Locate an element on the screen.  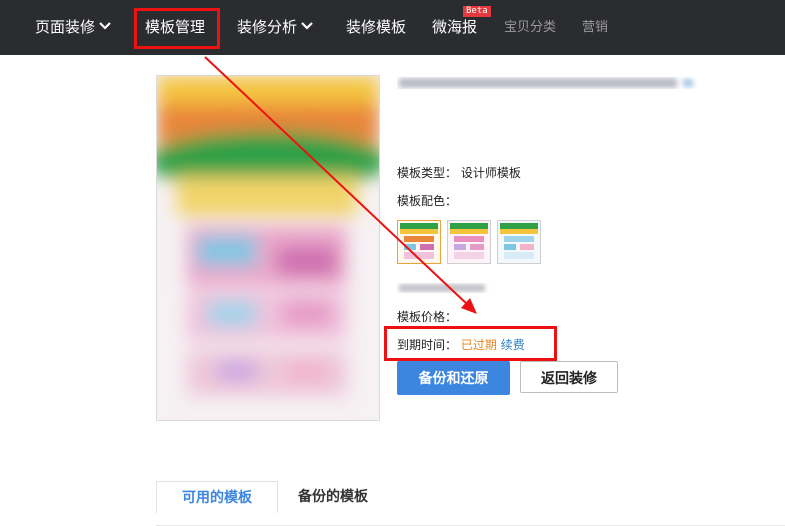
nav-item-marketing: 营销 is located at coordinates (595, 27).